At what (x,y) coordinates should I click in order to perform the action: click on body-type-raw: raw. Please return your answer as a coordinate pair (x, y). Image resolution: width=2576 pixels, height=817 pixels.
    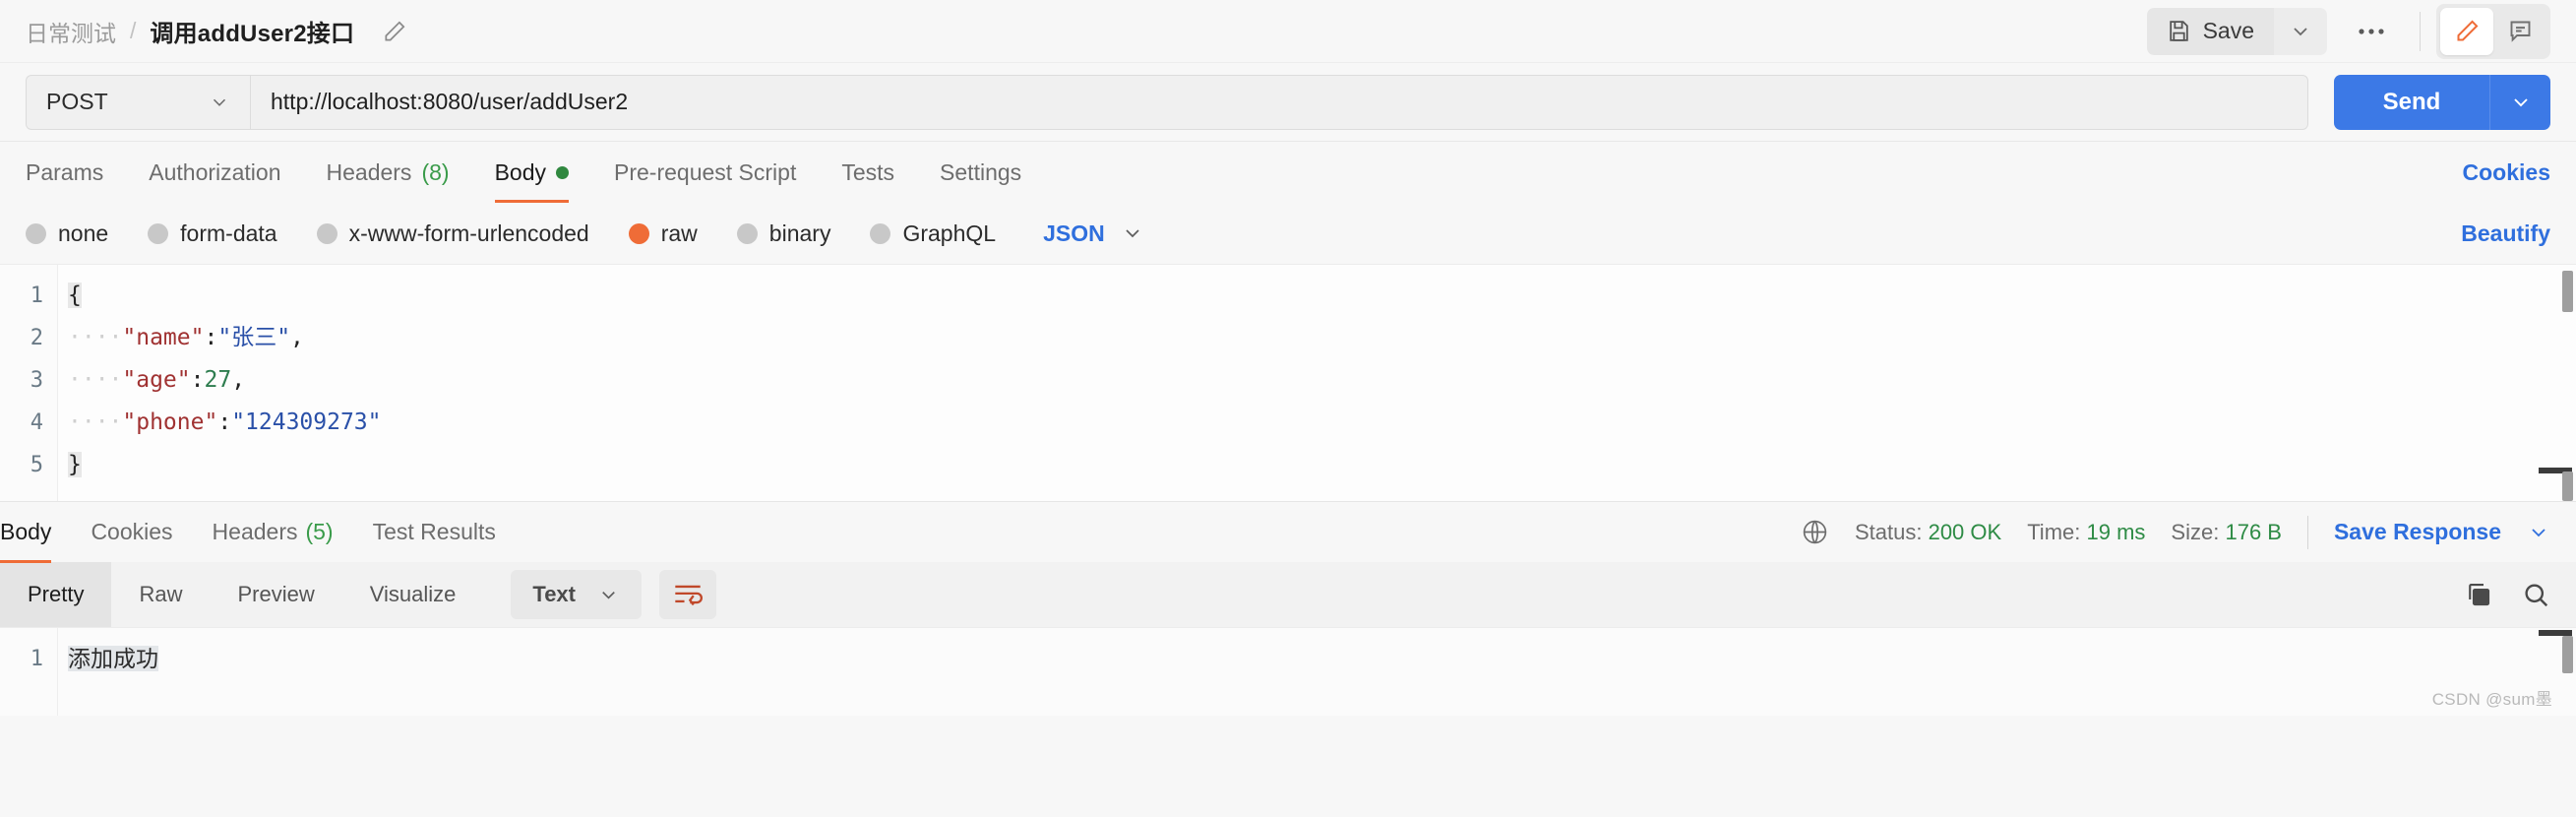
    Looking at the image, I should click on (663, 233).